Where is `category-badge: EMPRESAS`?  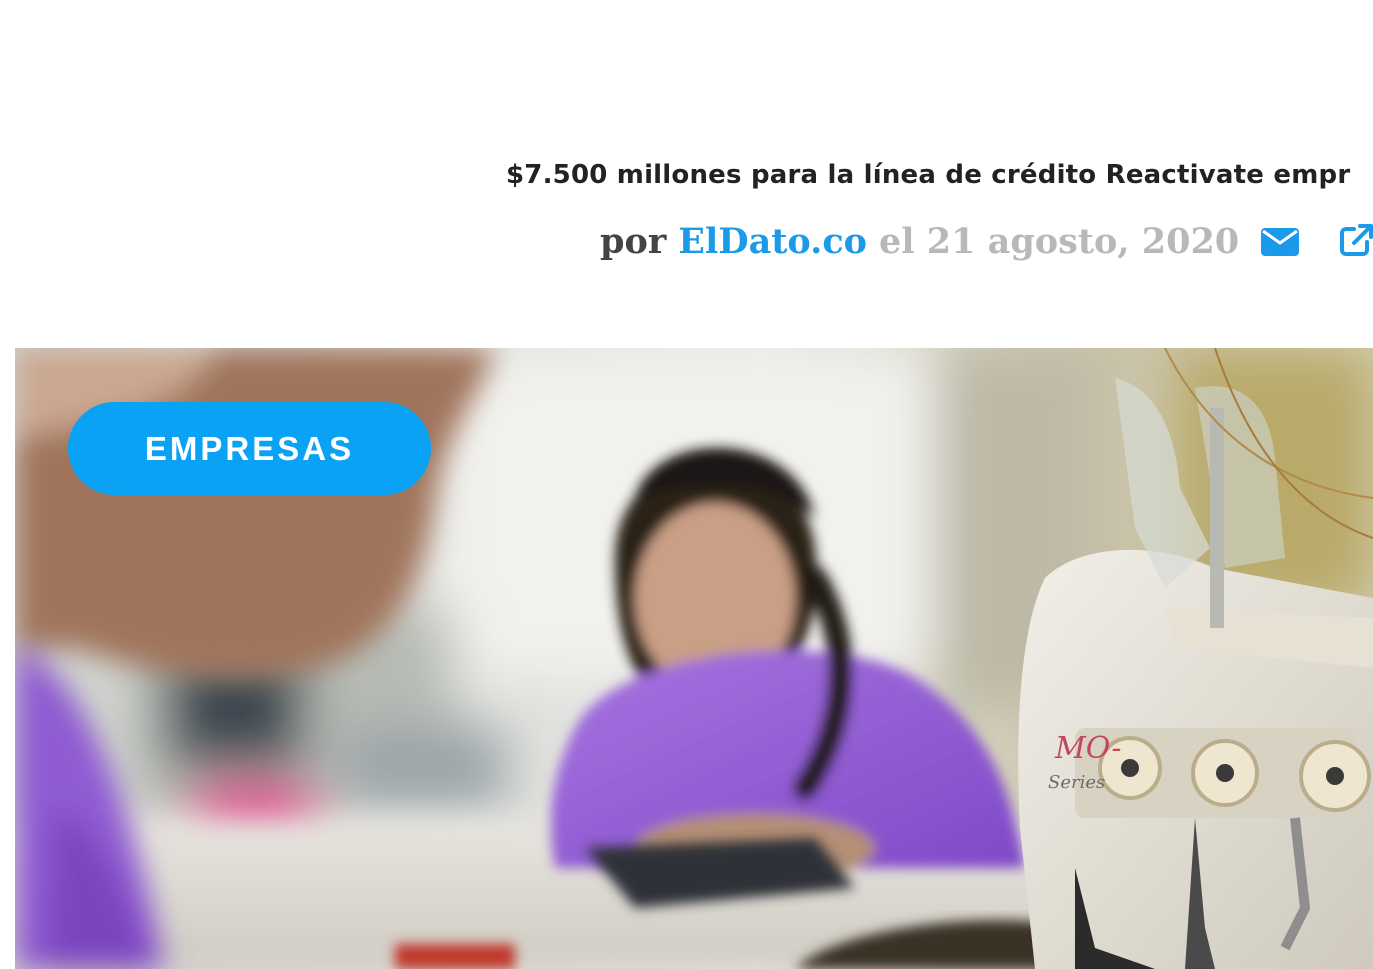
category-badge: EMPRESAS is located at coordinates (249, 448).